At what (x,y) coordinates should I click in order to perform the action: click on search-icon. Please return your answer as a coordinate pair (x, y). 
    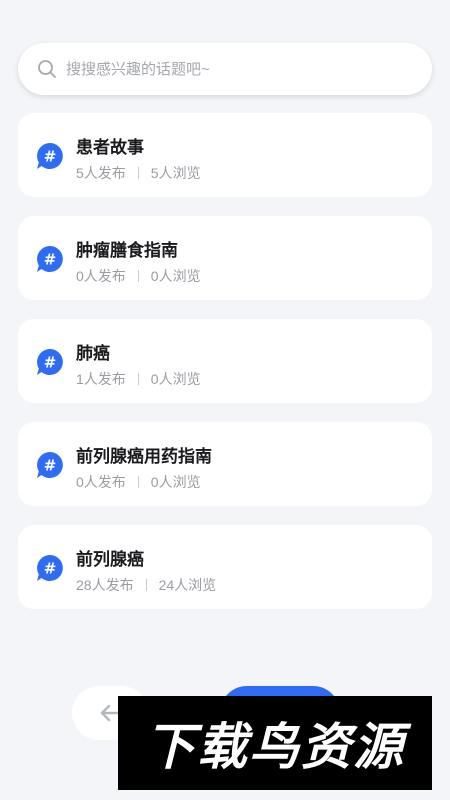
    Looking at the image, I should click on (47, 69).